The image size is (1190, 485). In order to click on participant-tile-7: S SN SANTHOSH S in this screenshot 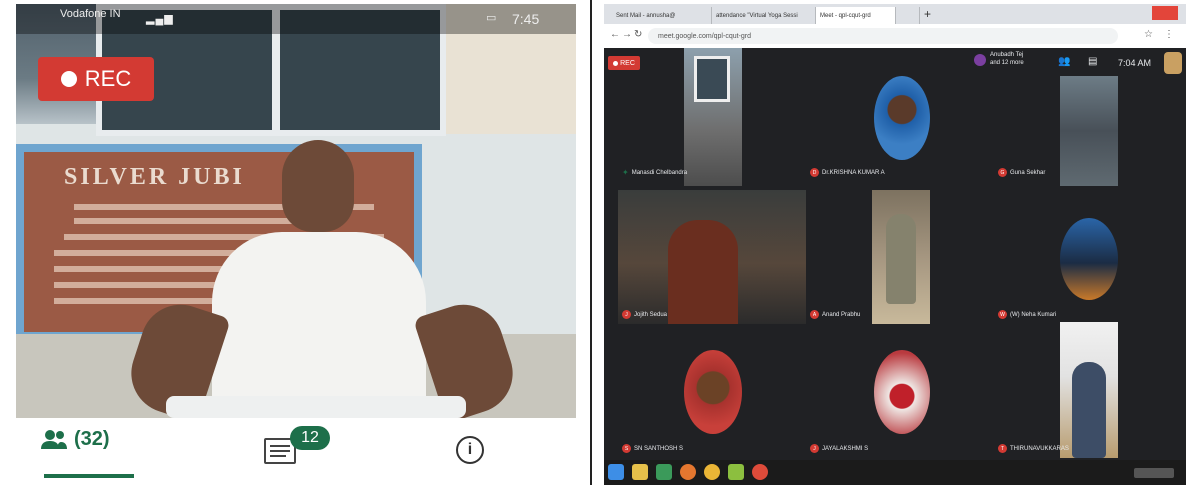, I will do `click(652, 448)`.